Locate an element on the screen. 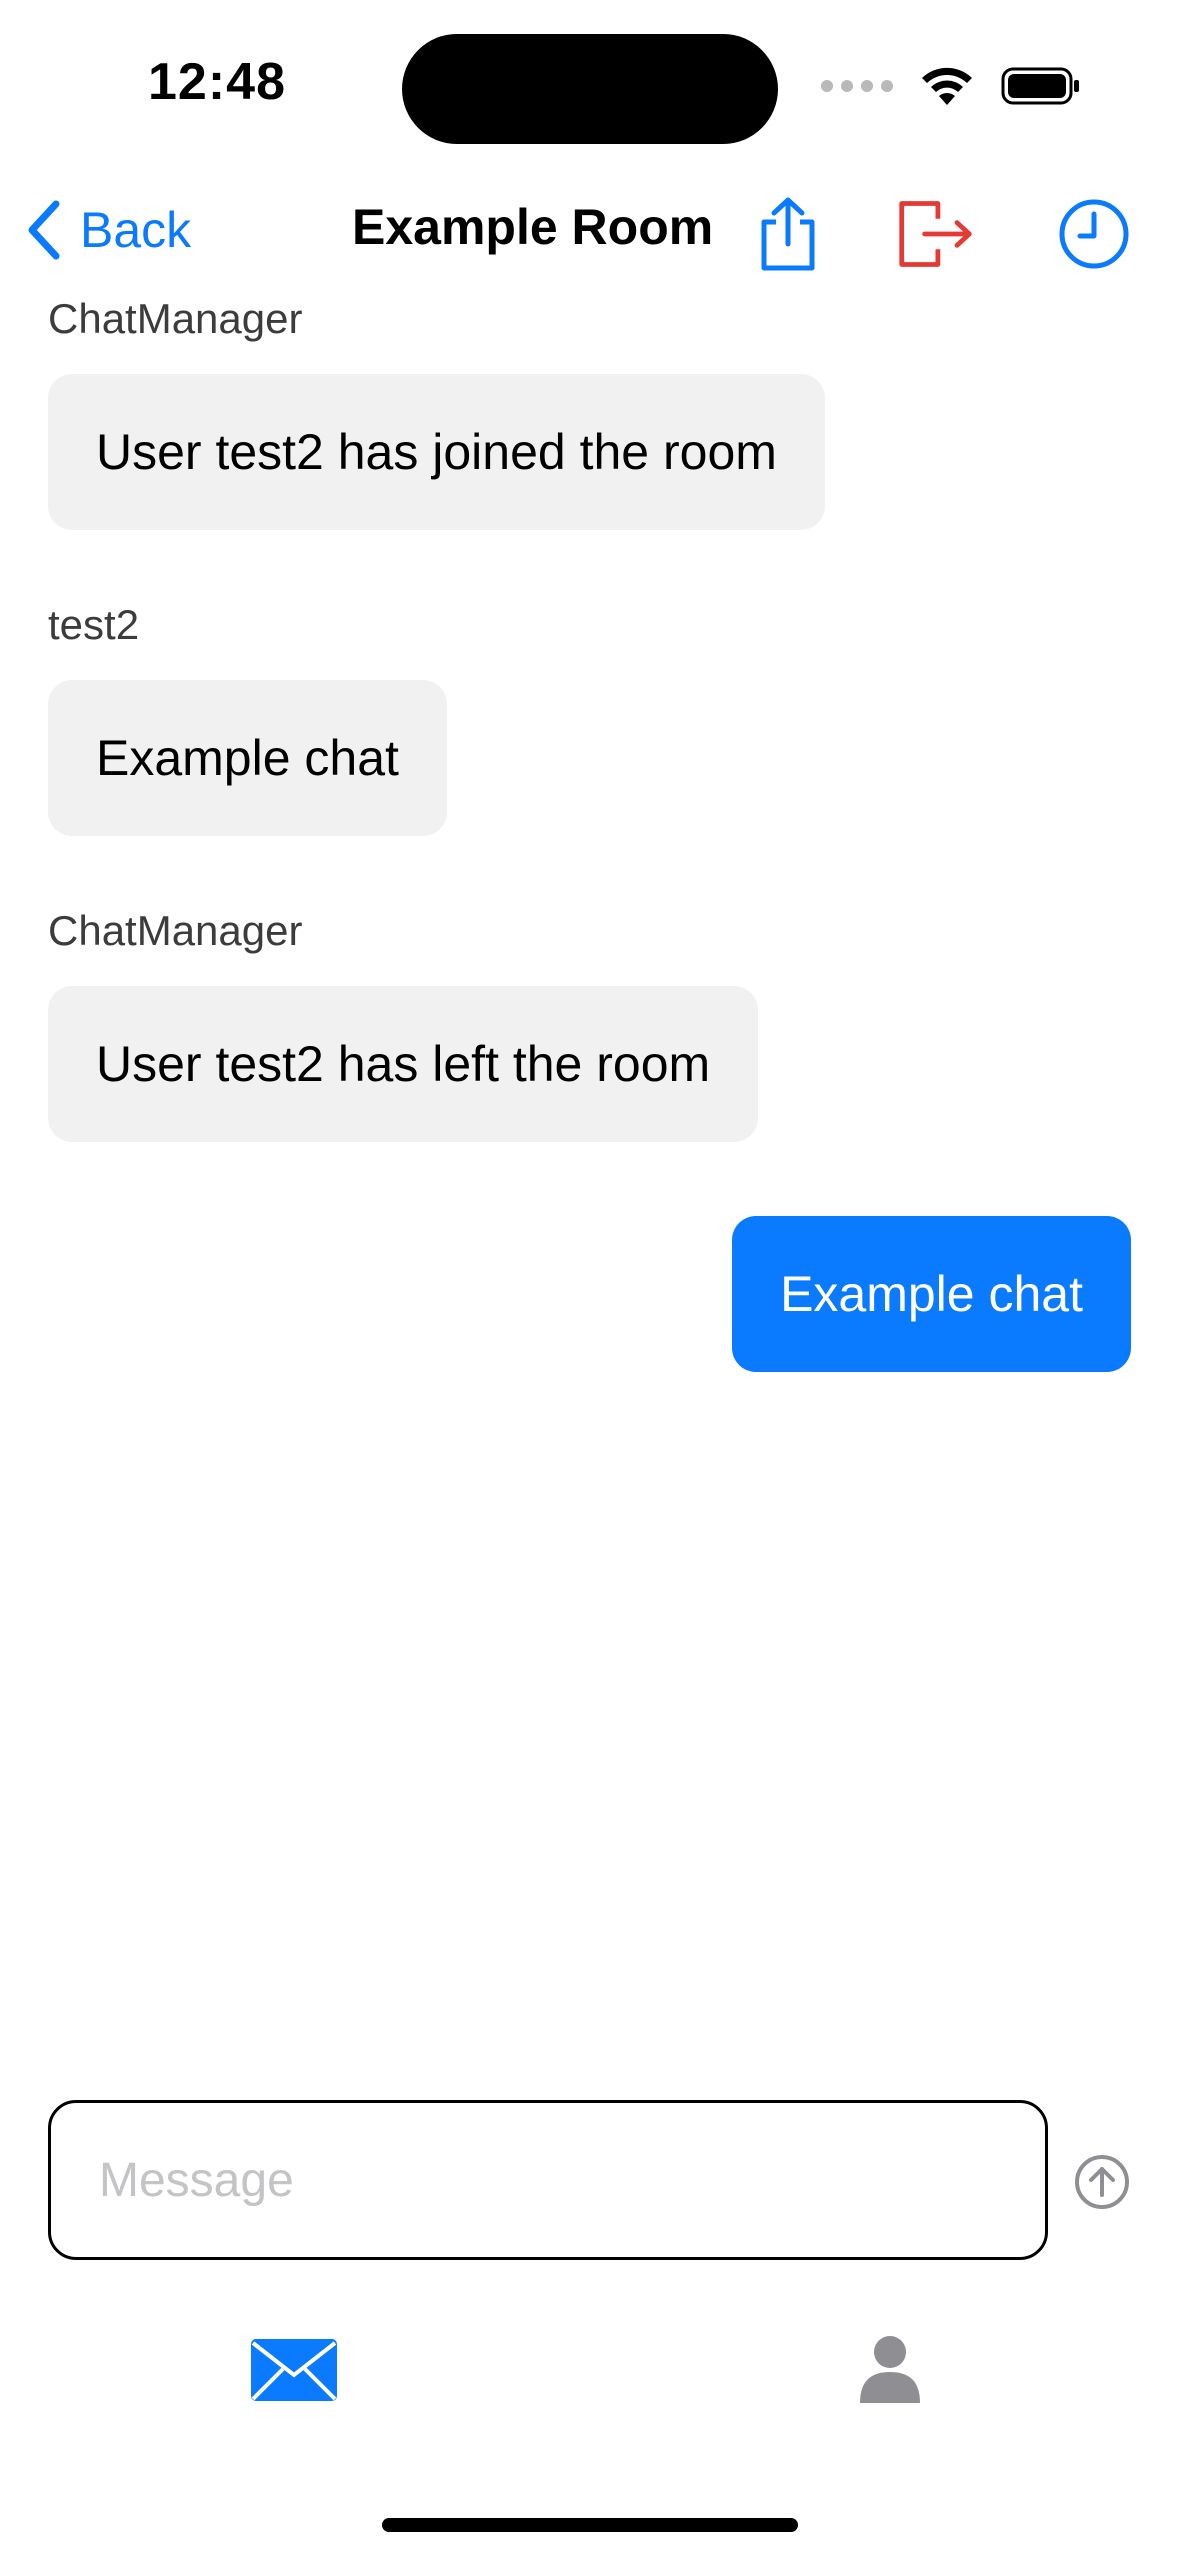 Image resolution: width=1179 pixels, height=2556 pixels. share-icon is located at coordinates (788, 234).